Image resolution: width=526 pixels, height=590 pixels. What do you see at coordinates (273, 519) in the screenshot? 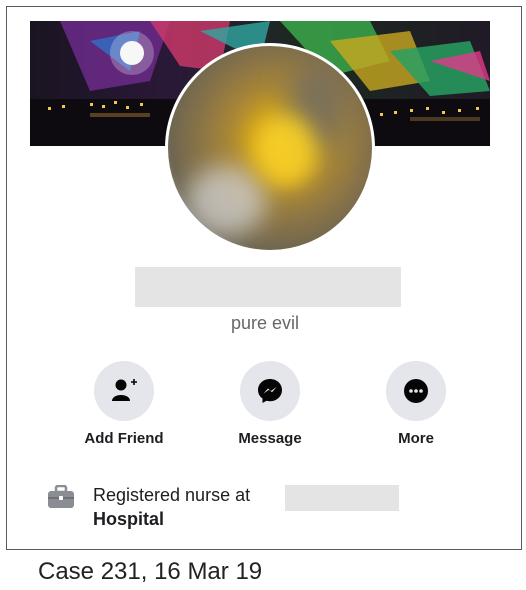
I see `workplace-name: Hospital` at bounding box center [273, 519].